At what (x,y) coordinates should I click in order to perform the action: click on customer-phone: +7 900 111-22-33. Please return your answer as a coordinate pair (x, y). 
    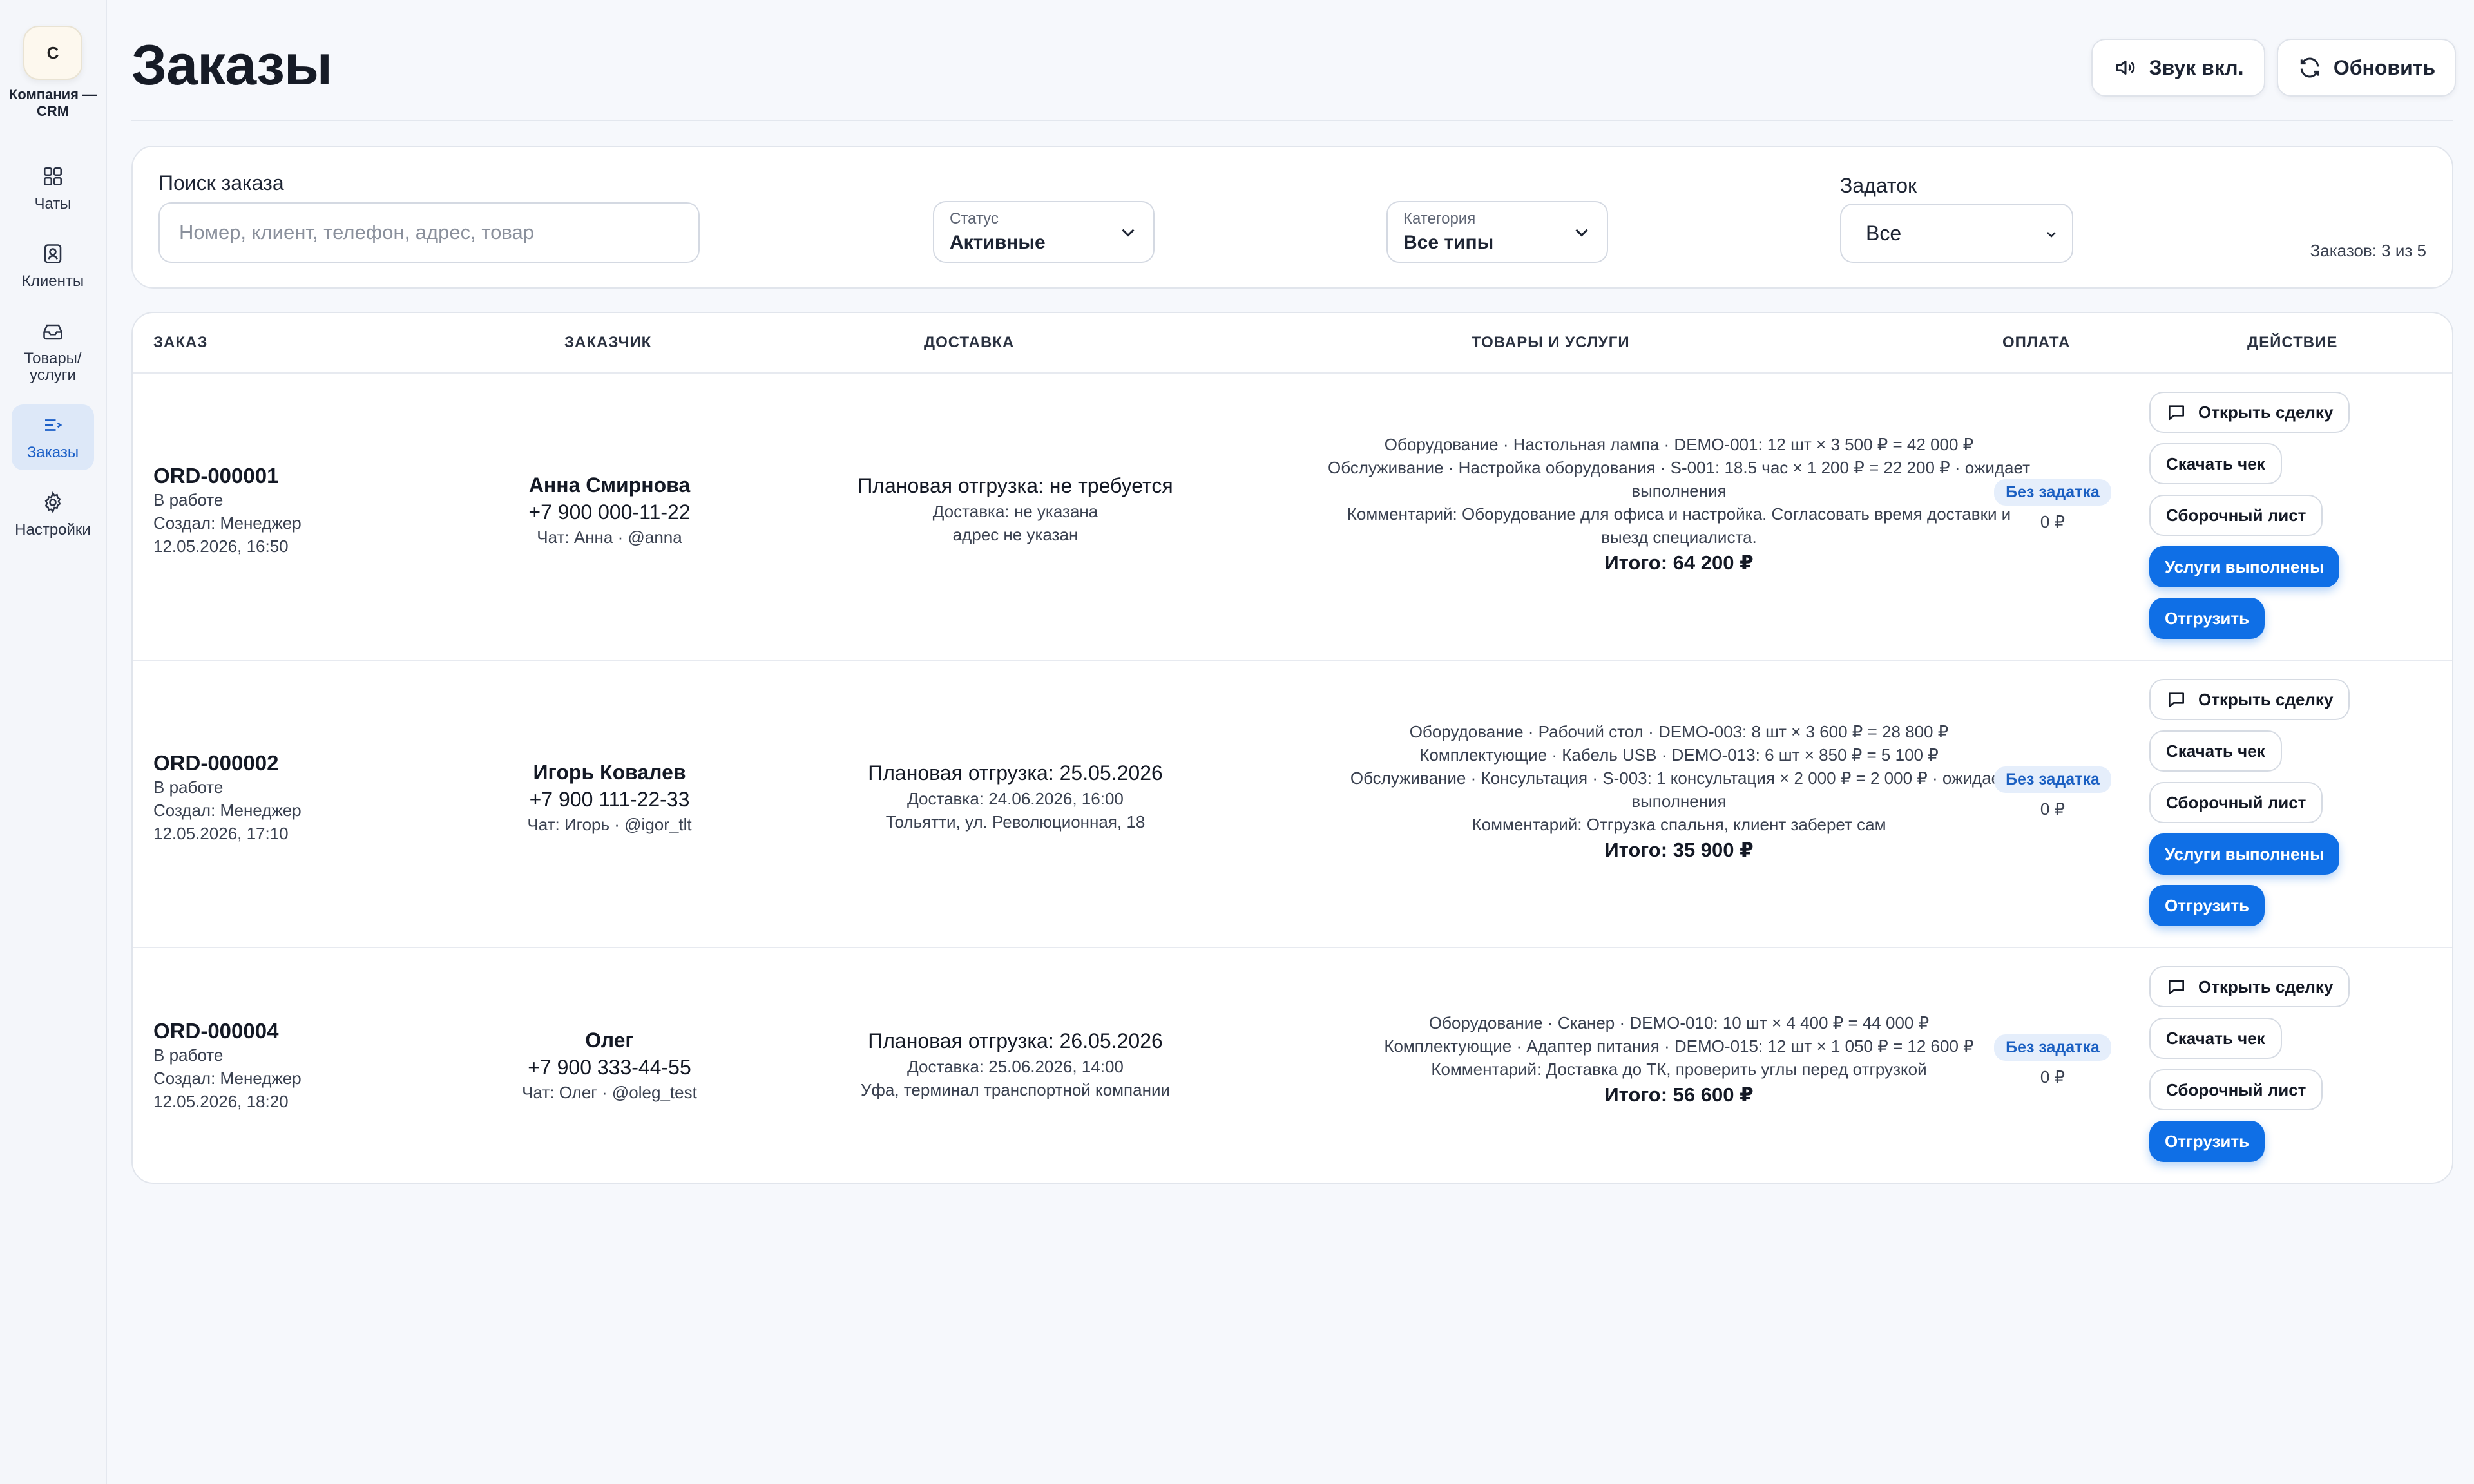
    Looking at the image, I should click on (609, 799).